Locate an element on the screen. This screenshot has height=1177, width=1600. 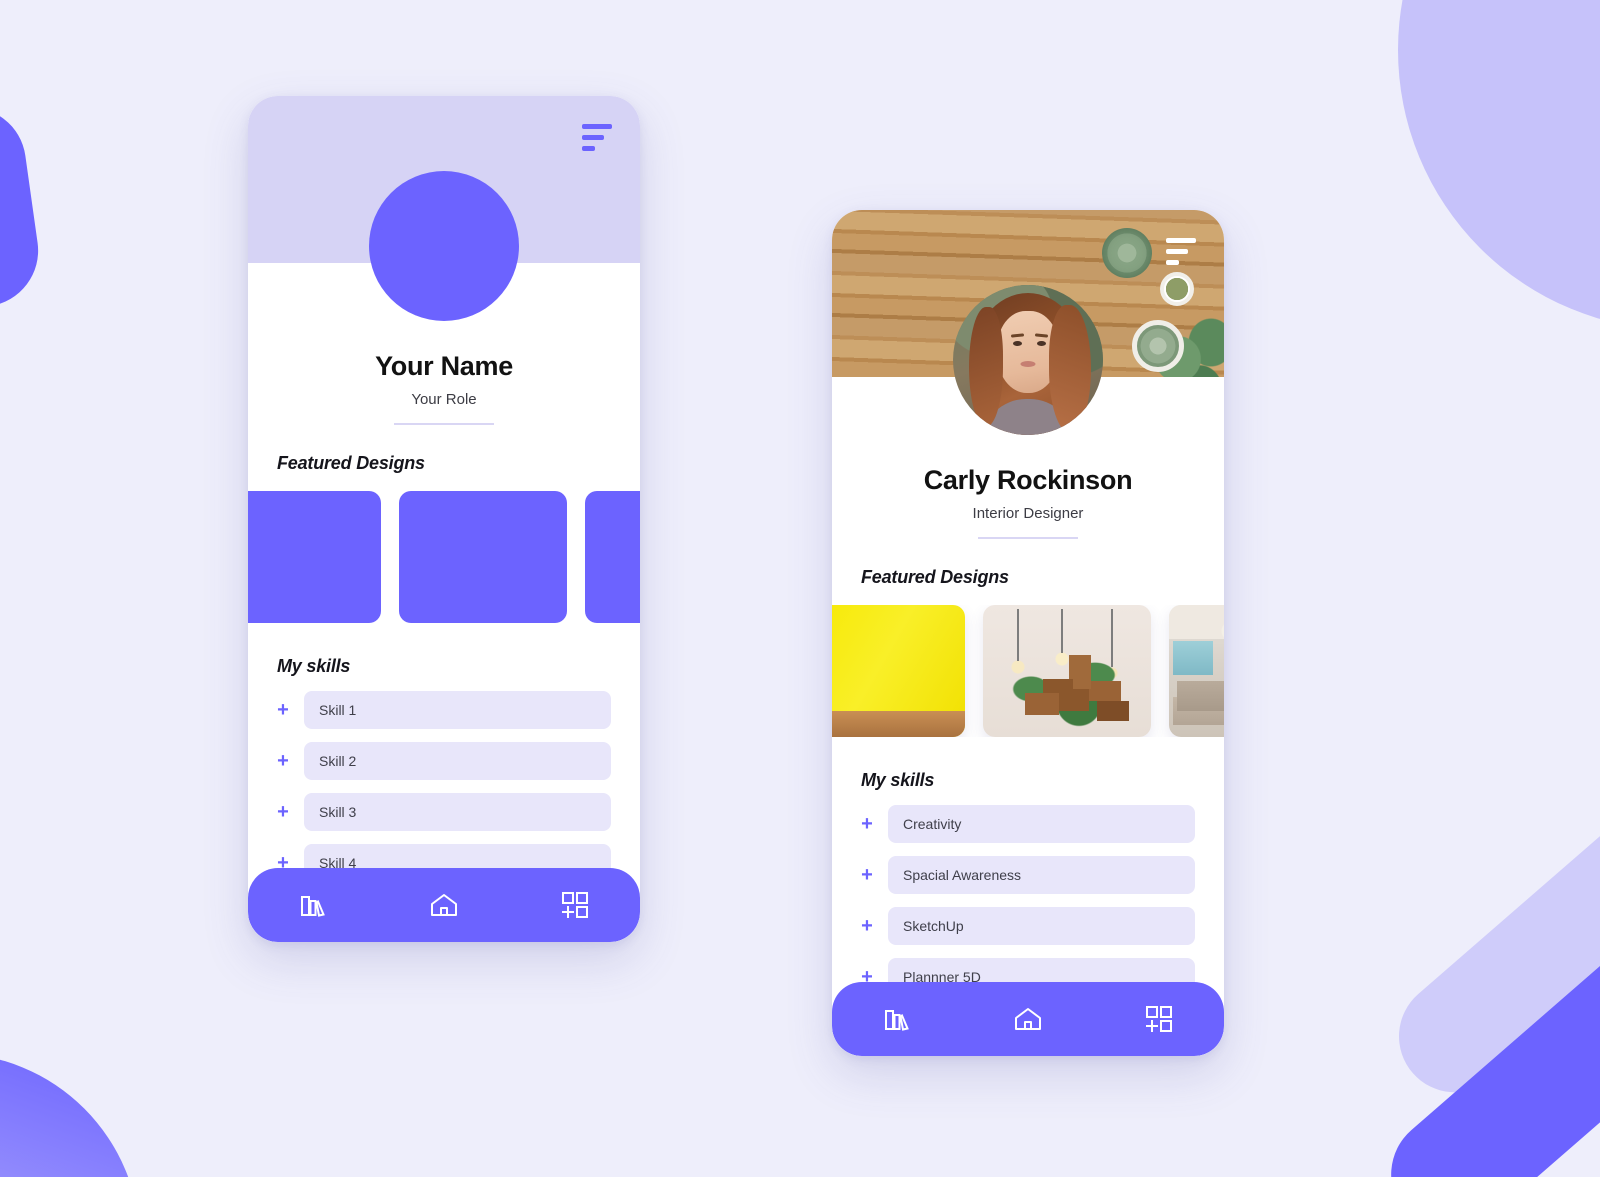
profile-name: Your Name is located at coordinates (444, 366).